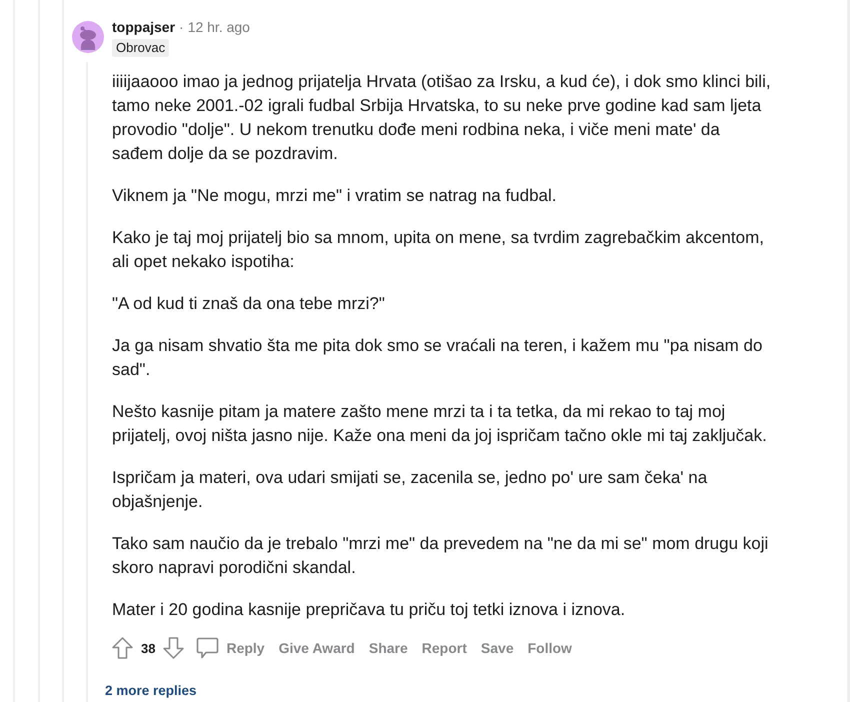 The height and width of the screenshot is (702, 850). I want to click on action-button: Save, so click(497, 648).